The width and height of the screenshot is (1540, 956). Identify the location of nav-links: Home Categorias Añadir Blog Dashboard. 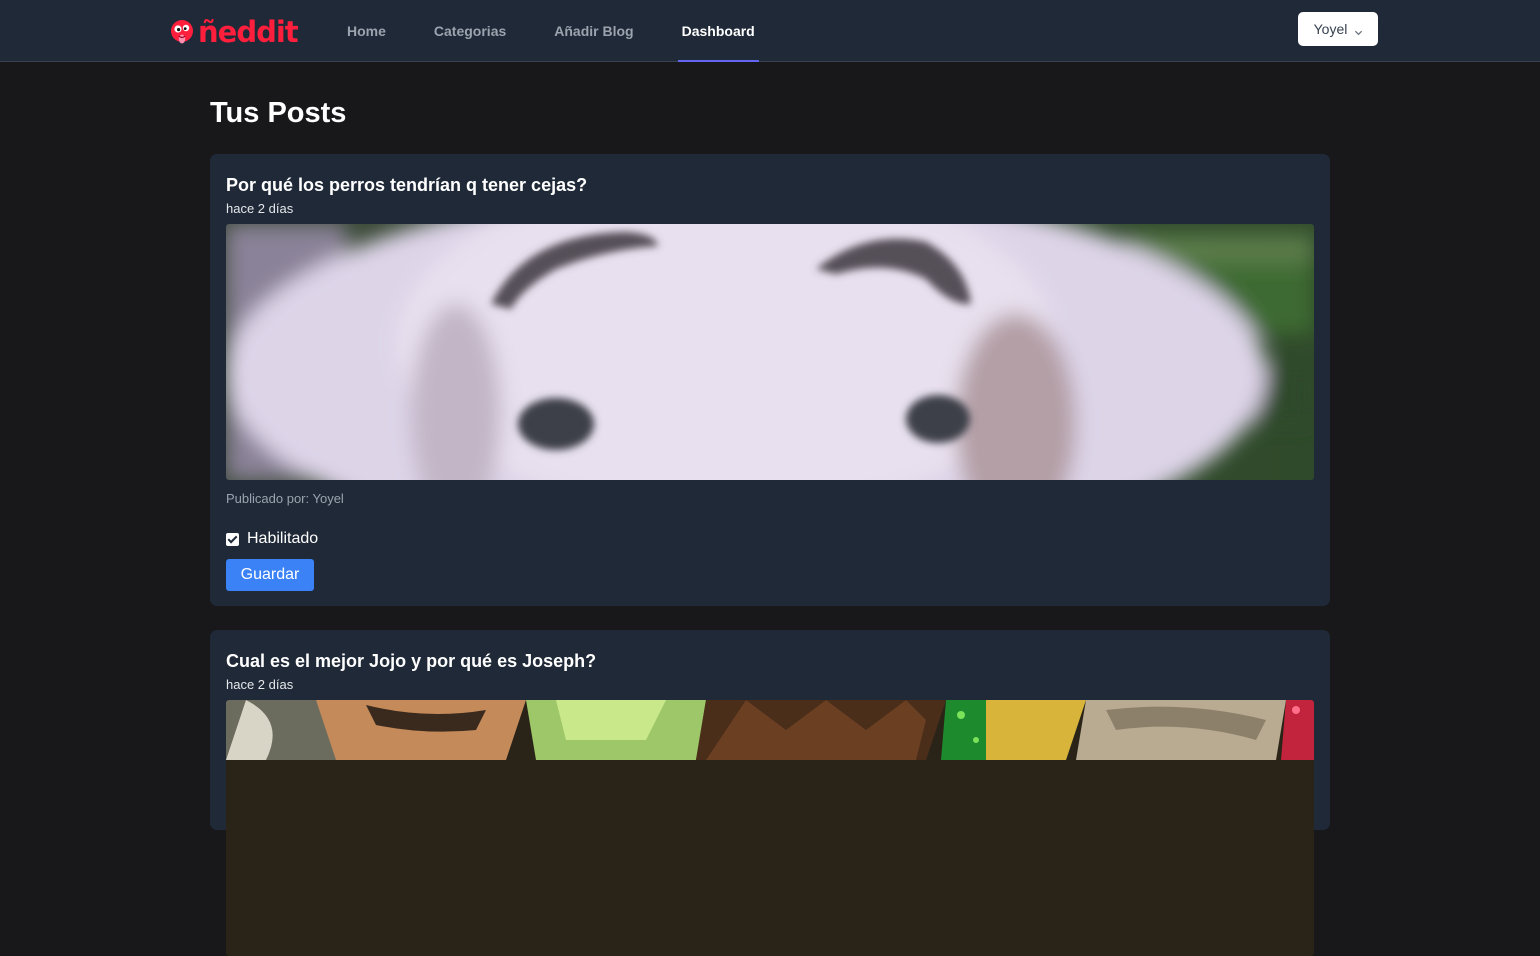
(575, 31).